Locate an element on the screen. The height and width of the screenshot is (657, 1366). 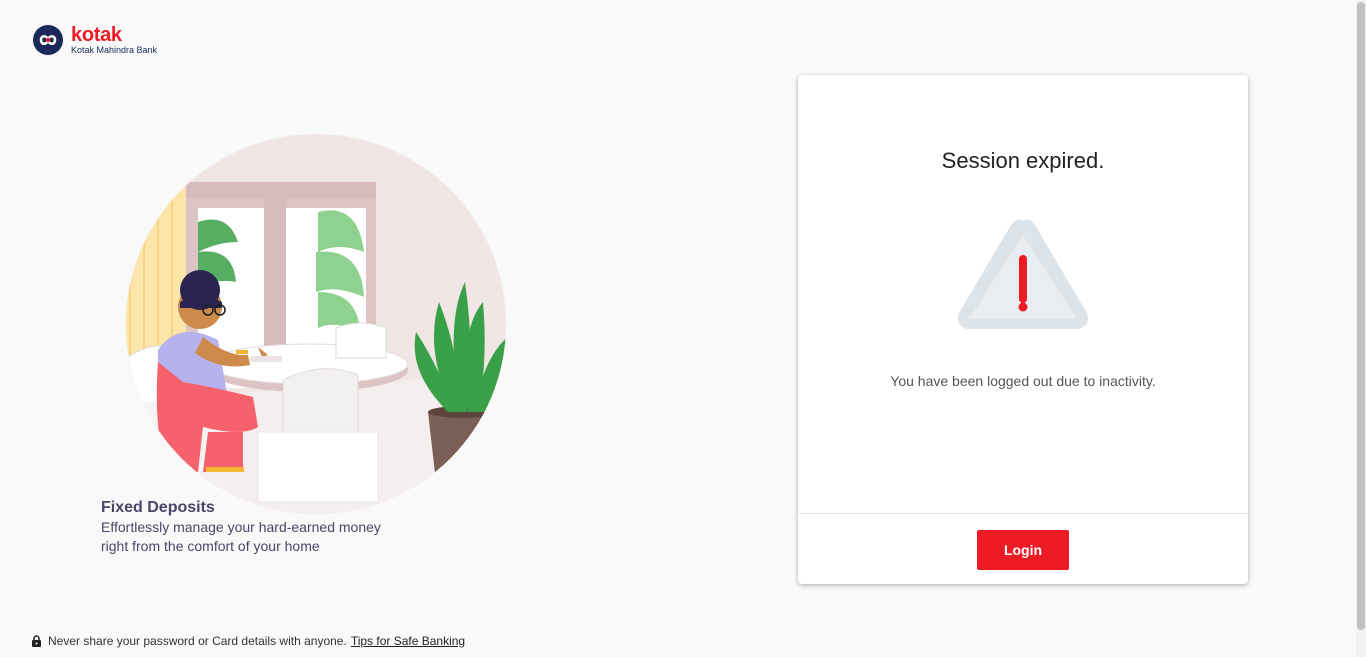
card-title: Session expired. is located at coordinates (1023, 160).